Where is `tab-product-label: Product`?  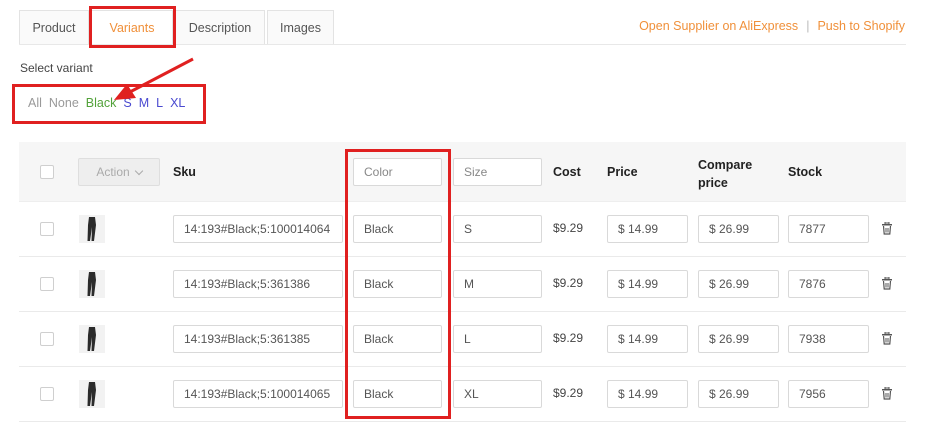
tab-product-label: Product is located at coordinates (54, 28).